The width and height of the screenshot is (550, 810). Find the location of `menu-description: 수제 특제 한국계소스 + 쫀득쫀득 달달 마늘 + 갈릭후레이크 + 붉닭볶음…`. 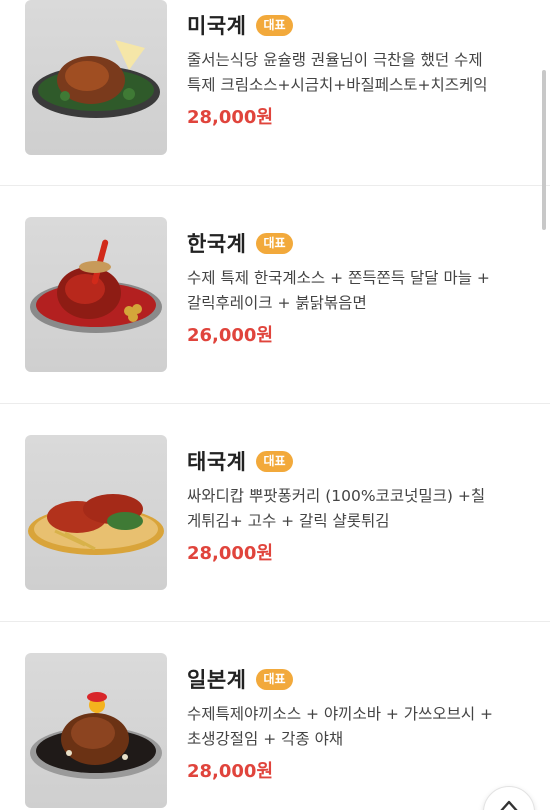

menu-description: 수제 특제 한국계소스 + 쫀득쫀득 달달 마늘 + 갈릭후레이크 + 붉닭볶음… is located at coordinates (338, 290).